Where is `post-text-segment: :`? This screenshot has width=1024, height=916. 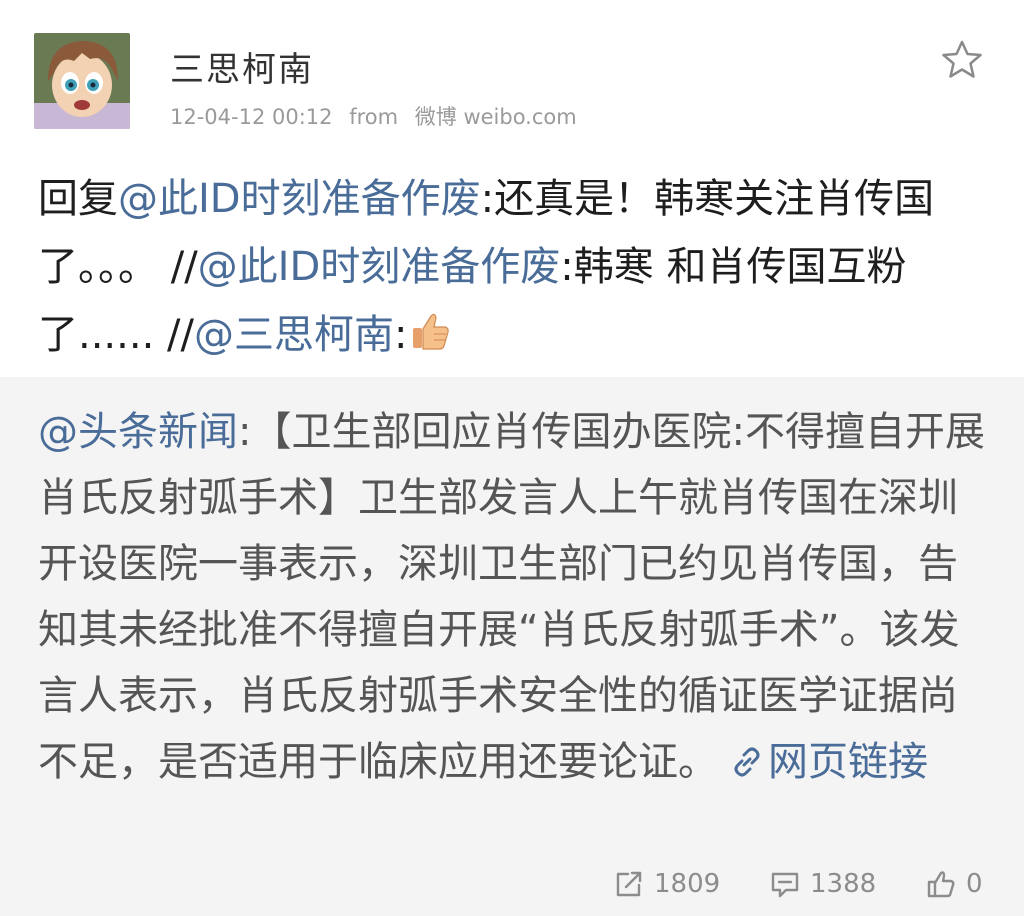
post-text-segment: : is located at coordinates (400, 335).